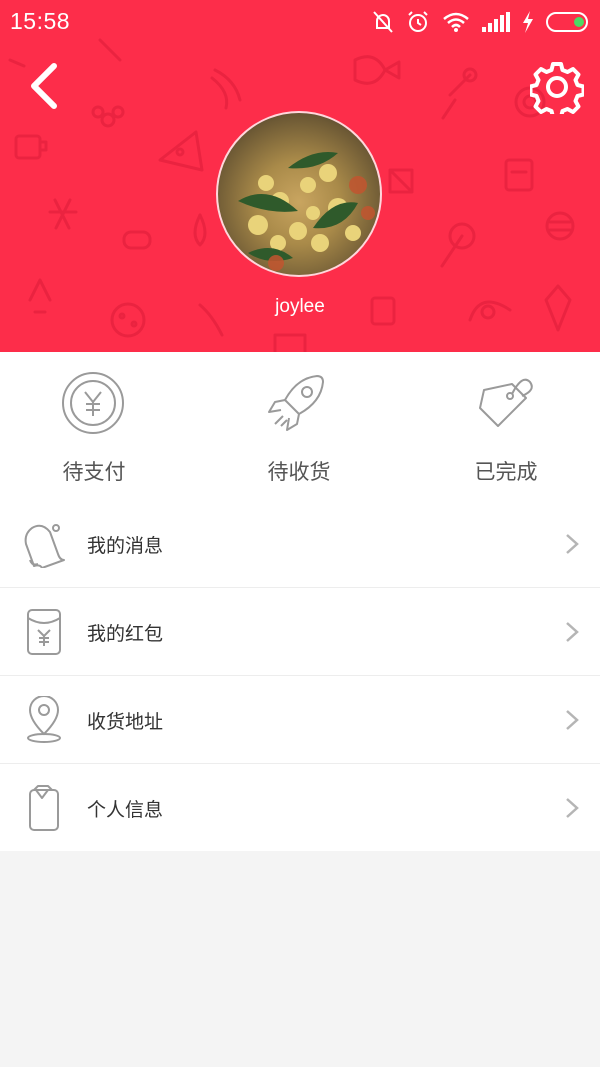  What do you see at coordinates (506, 472) in the screenshot?
I see `order-label: 已完成` at bounding box center [506, 472].